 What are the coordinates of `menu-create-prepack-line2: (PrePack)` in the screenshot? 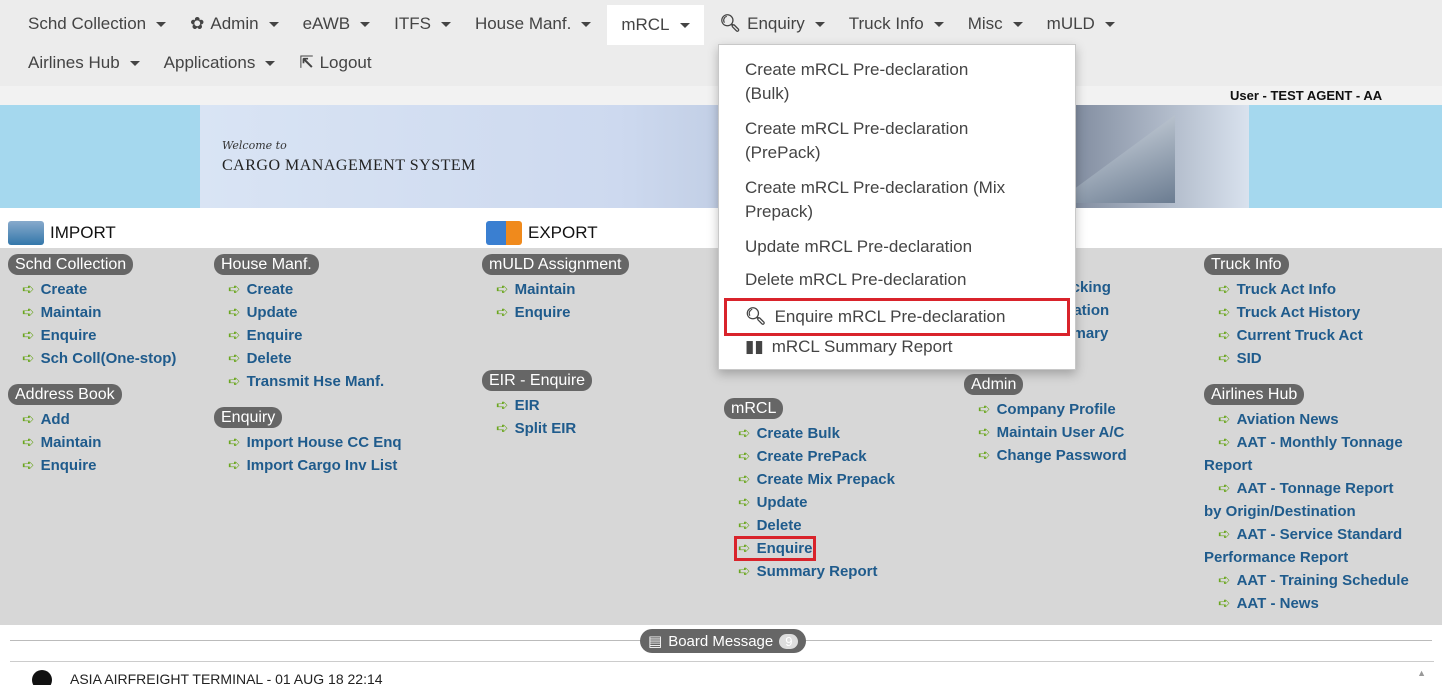 It's located at (783, 153).